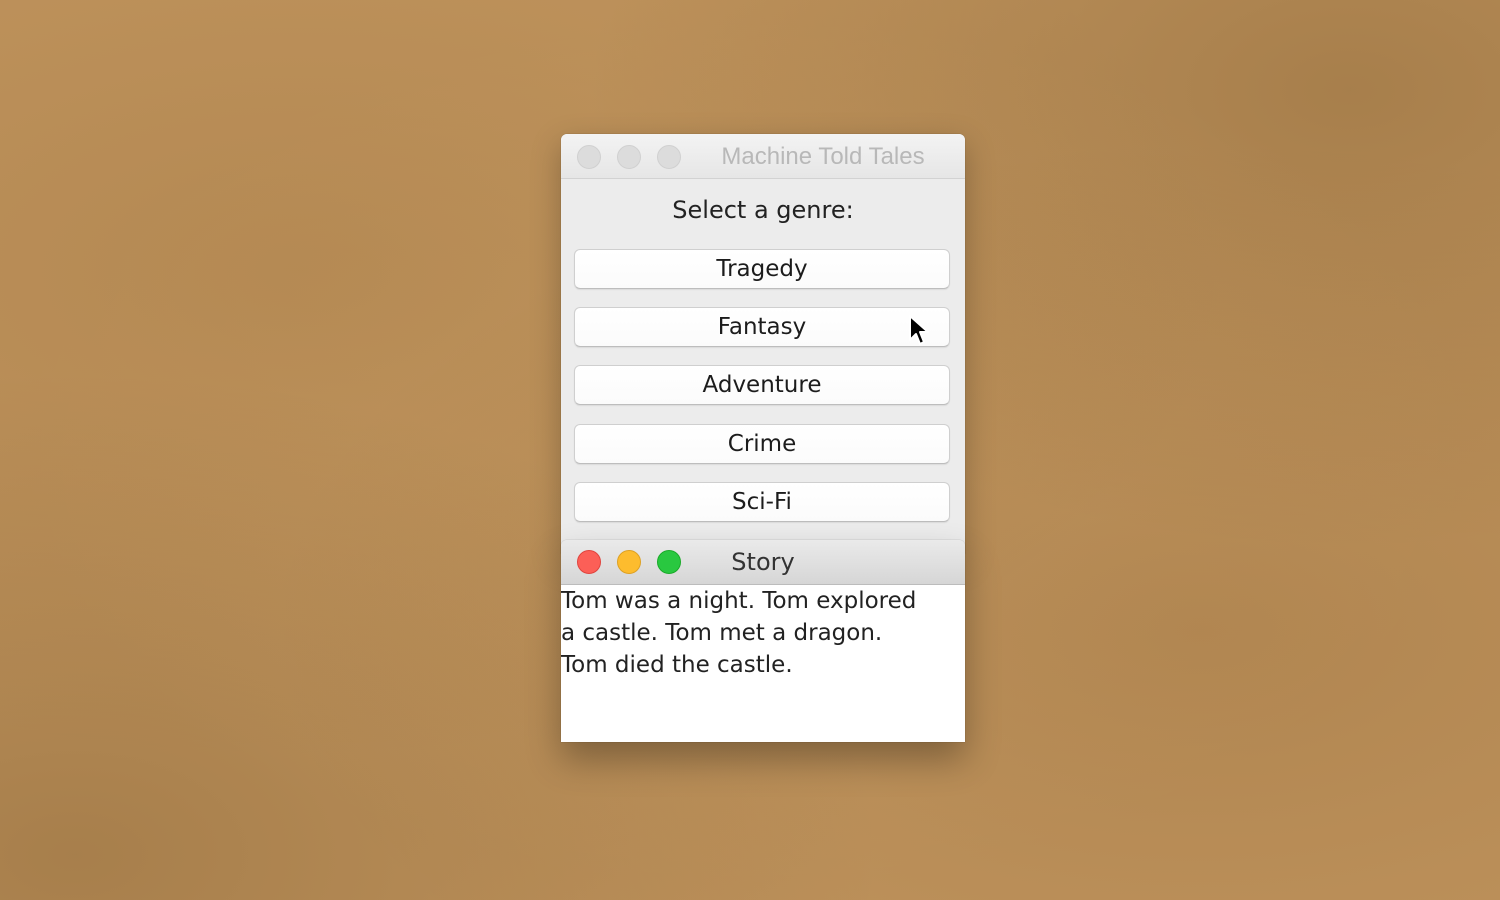 The height and width of the screenshot is (900, 1500). I want to click on story-line: a castle. Tom met a dragon., so click(722, 633).